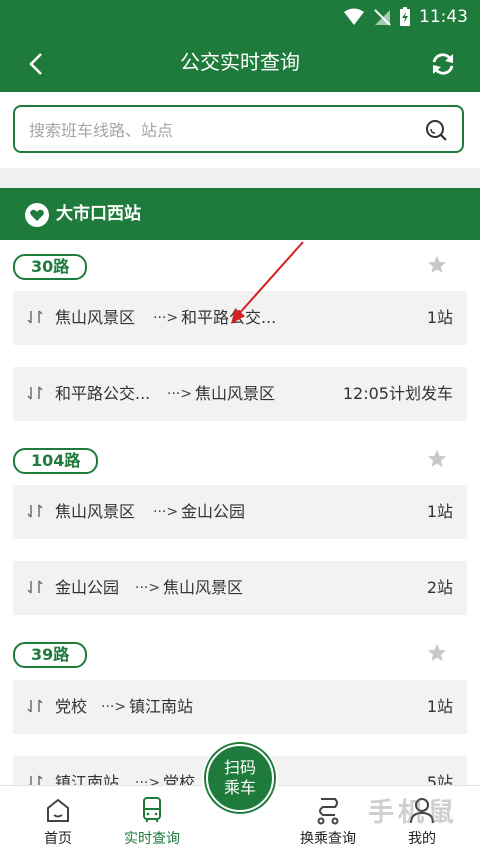 This screenshot has height=854, width=480. What do you see at coordinates (240, 16) in the screenshot?
I see `status-bar: 11:43` at bounding box center [240, 16].